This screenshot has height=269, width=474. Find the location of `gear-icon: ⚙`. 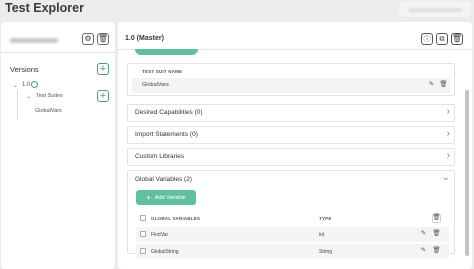

gear-icon: ⚙ is located at coordinates (88, 38).